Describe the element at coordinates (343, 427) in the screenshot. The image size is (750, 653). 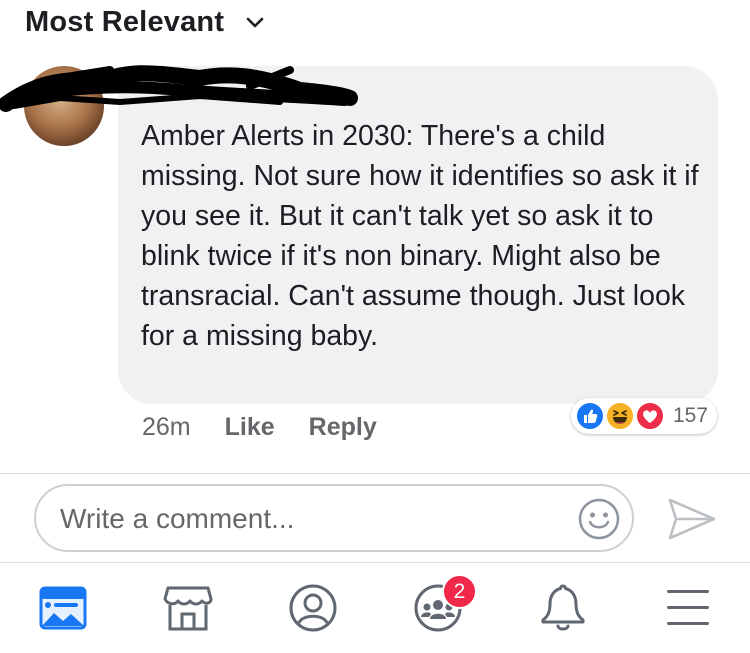
I see `reply-button: Reply` at that location.